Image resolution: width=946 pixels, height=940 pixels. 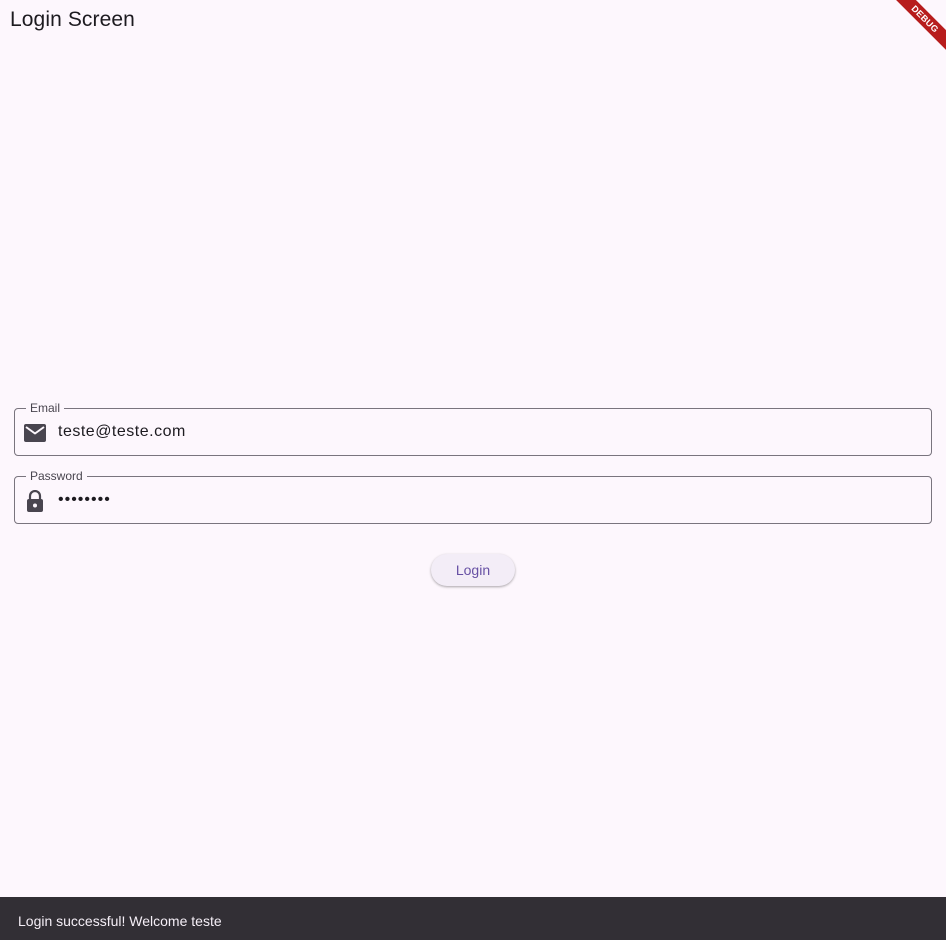 I want to click on snackbar: Login successful! Welcome teste, so click(x=473, y=918).